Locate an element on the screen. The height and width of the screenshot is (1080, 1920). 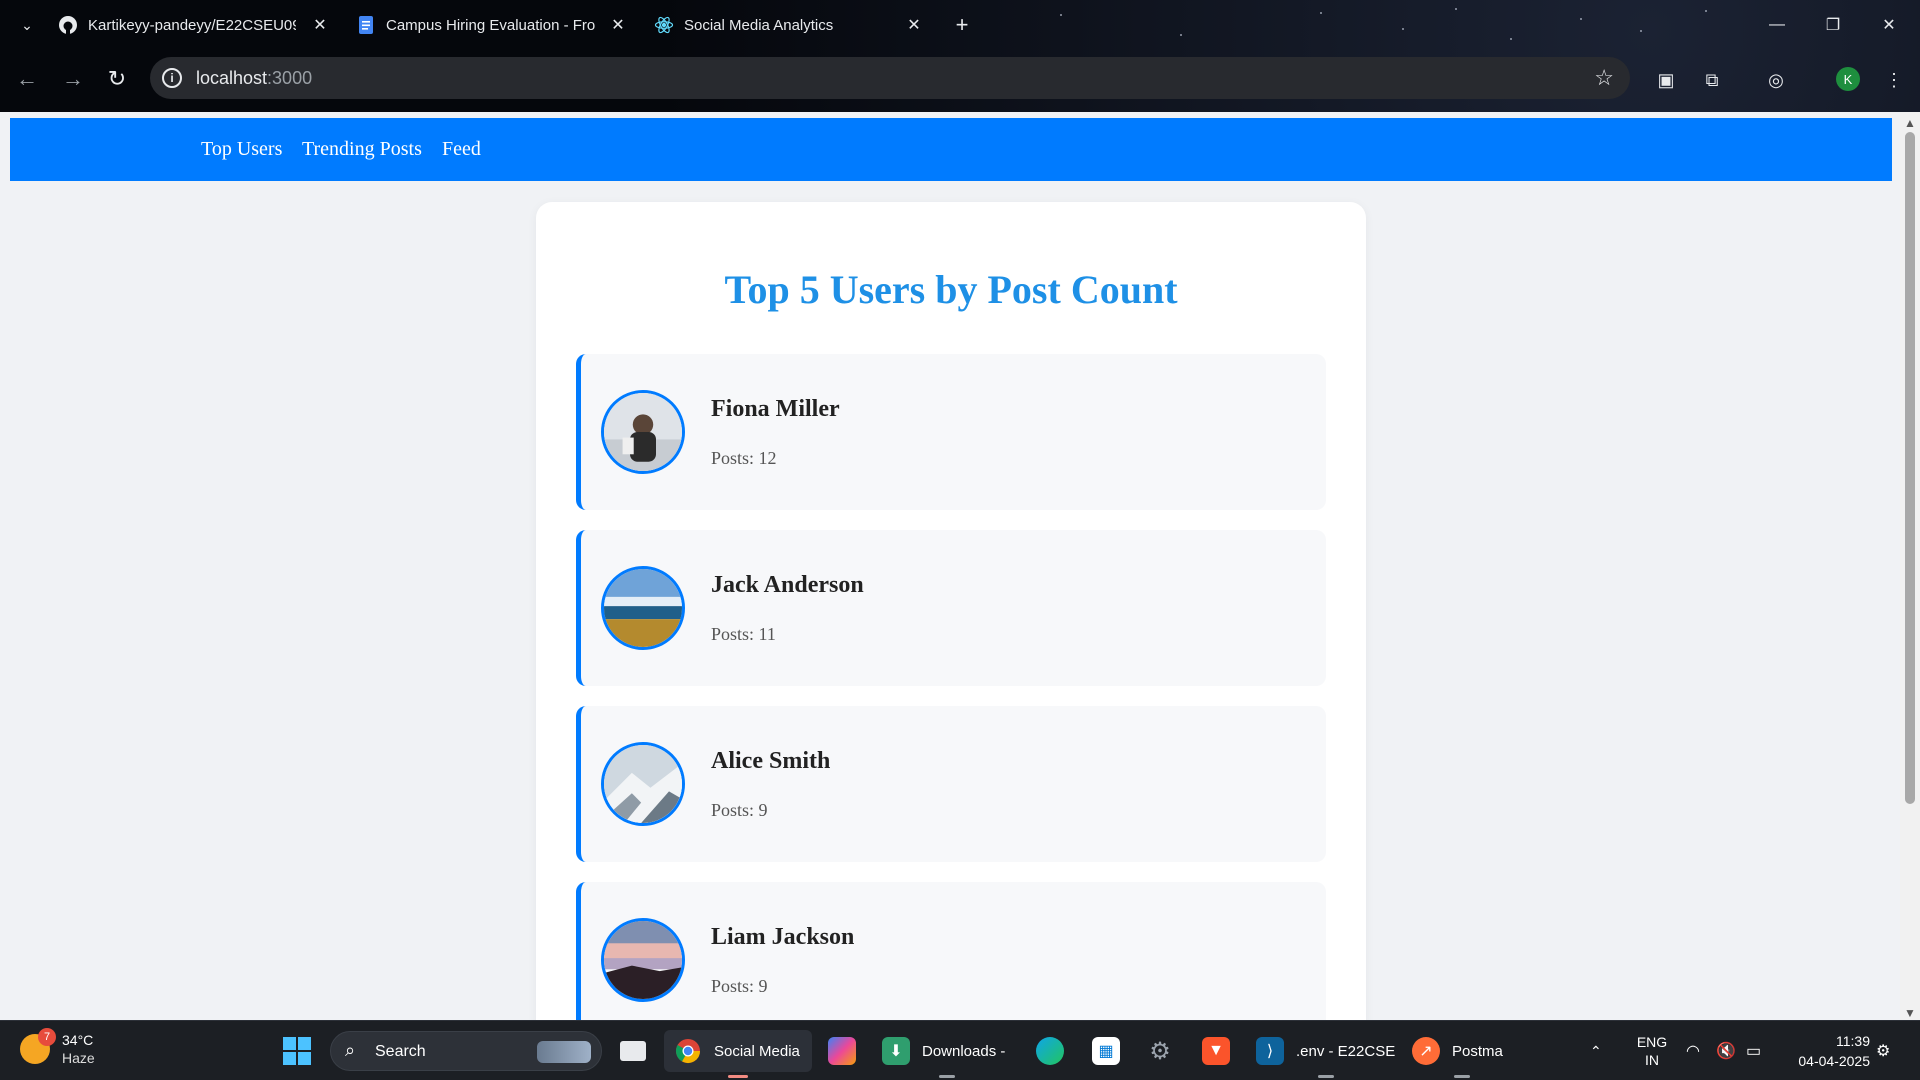
task-view-button is located at coordinates (634, 1051).